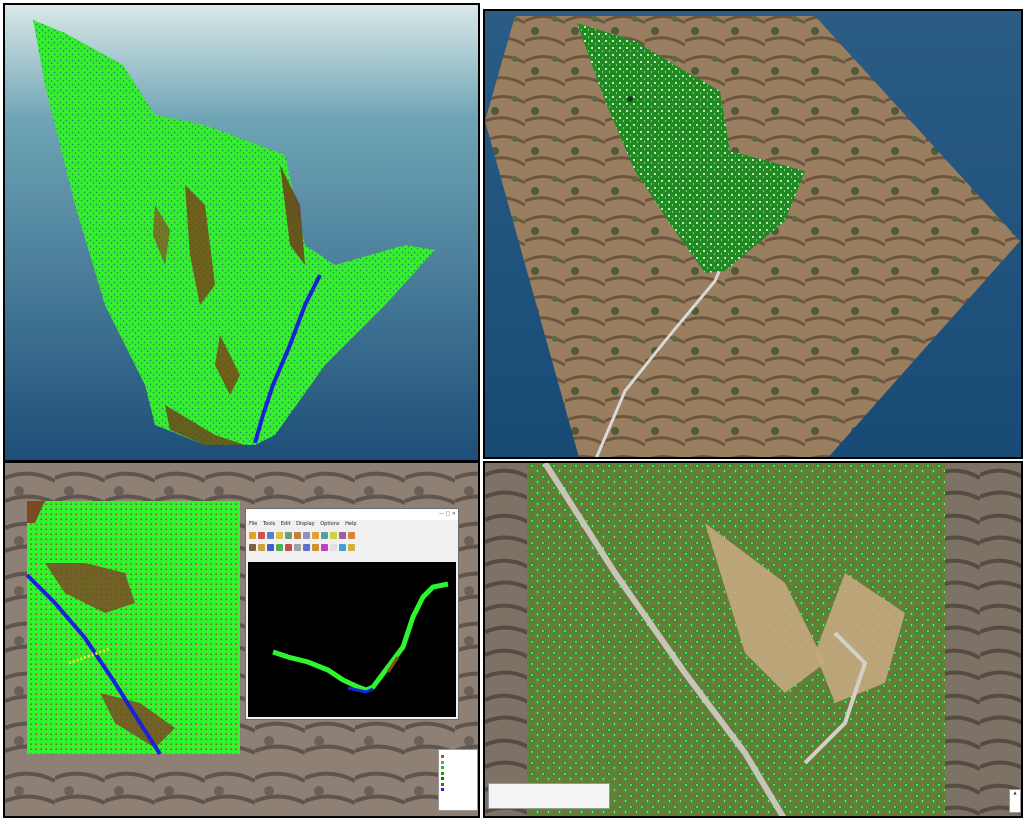 This screenshot has height=821, width=1026. What do you see at coordinates (447, 514) in the screenshot?
I see `window-controls: — □ ✕` at bounding box center [447, 514].